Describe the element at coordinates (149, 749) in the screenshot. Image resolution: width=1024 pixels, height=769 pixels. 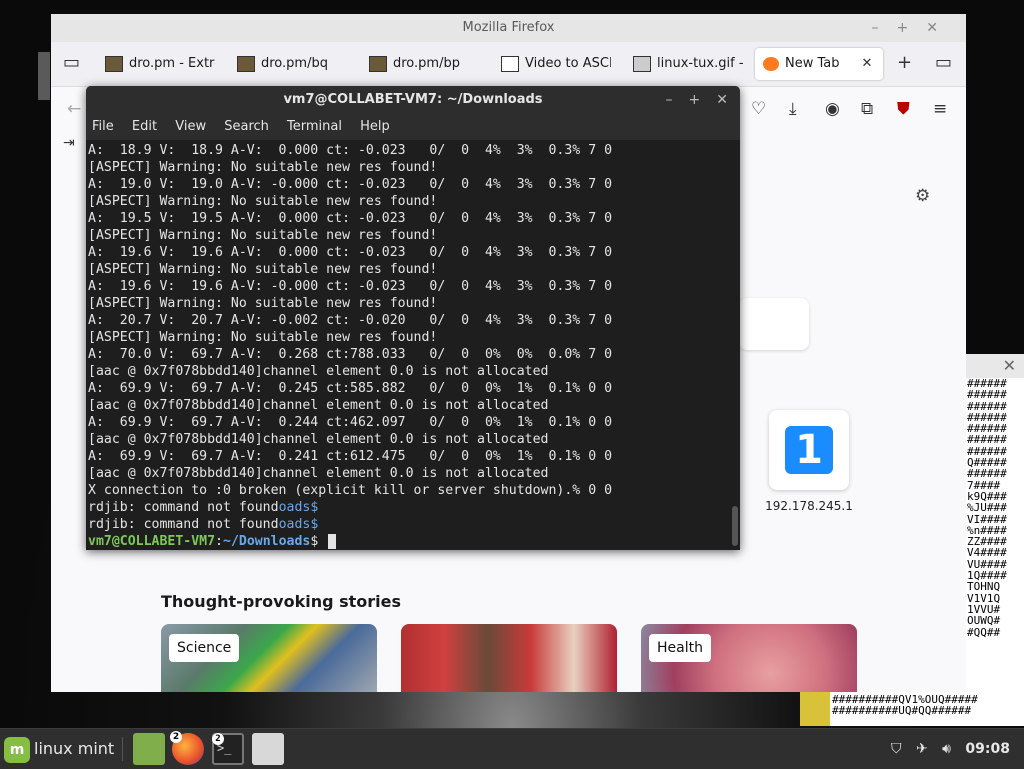
I see `files-app-icon` at that location.